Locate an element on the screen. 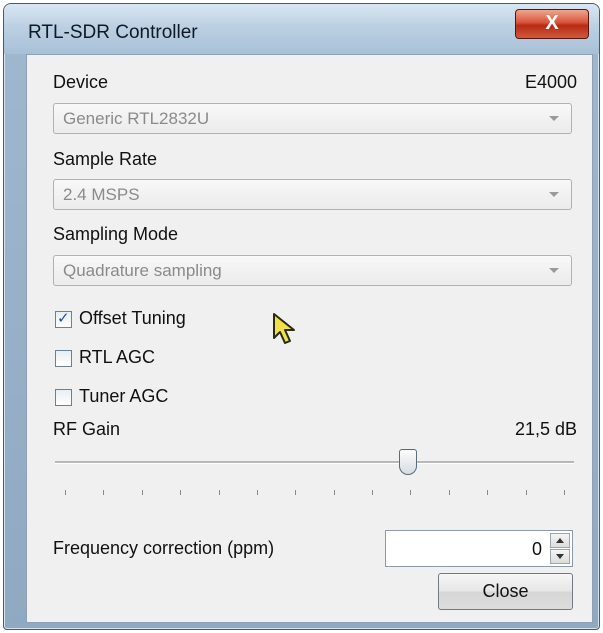 The width and height of the screenshot is (603, 633). arrow-down-icon is located at coordinates (560, 556).